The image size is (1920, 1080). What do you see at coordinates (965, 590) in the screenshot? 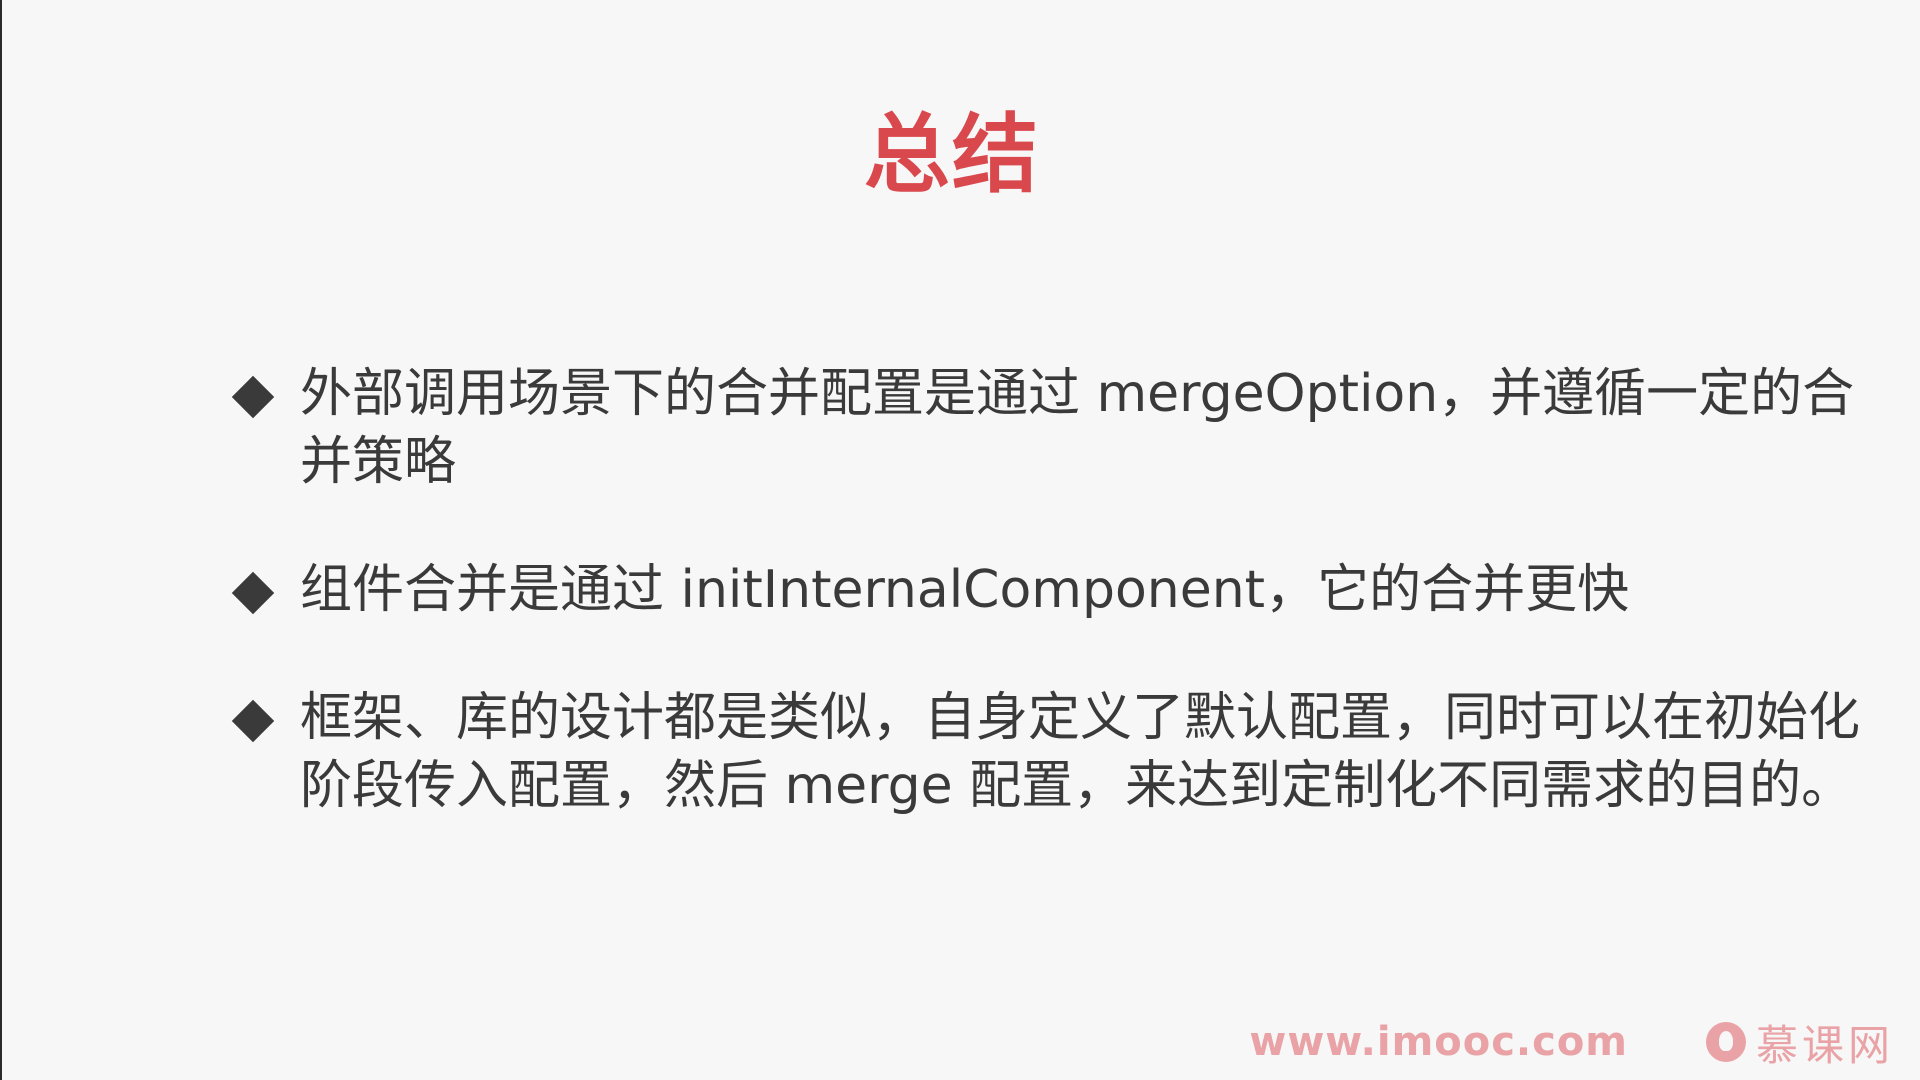
I see `bullet-text: 组件合并是通过 initInternalComponent，它的合并更快` at bounding box center [965, 590].